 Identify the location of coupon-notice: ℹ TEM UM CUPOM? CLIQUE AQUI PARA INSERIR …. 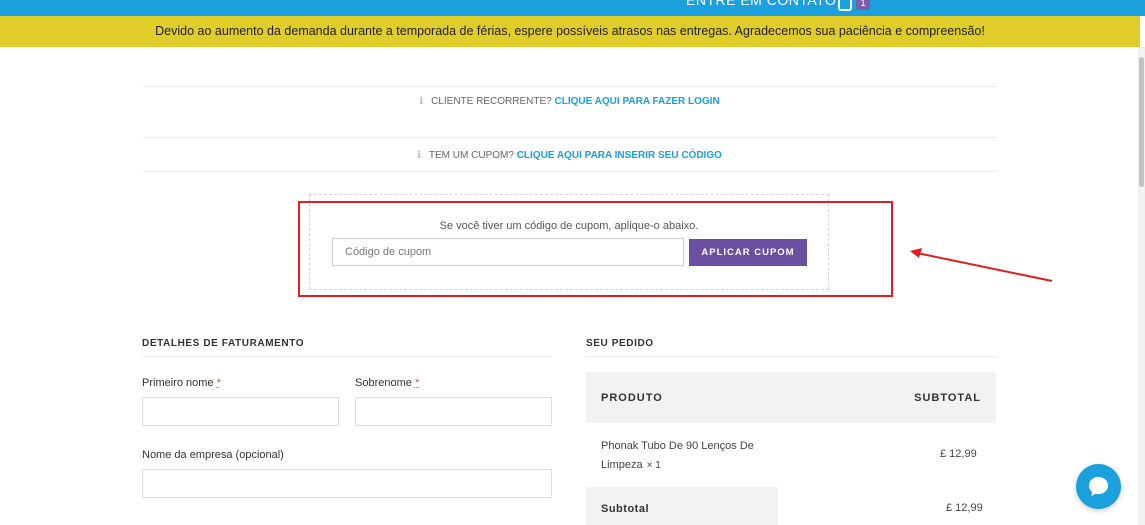
(569, 155).